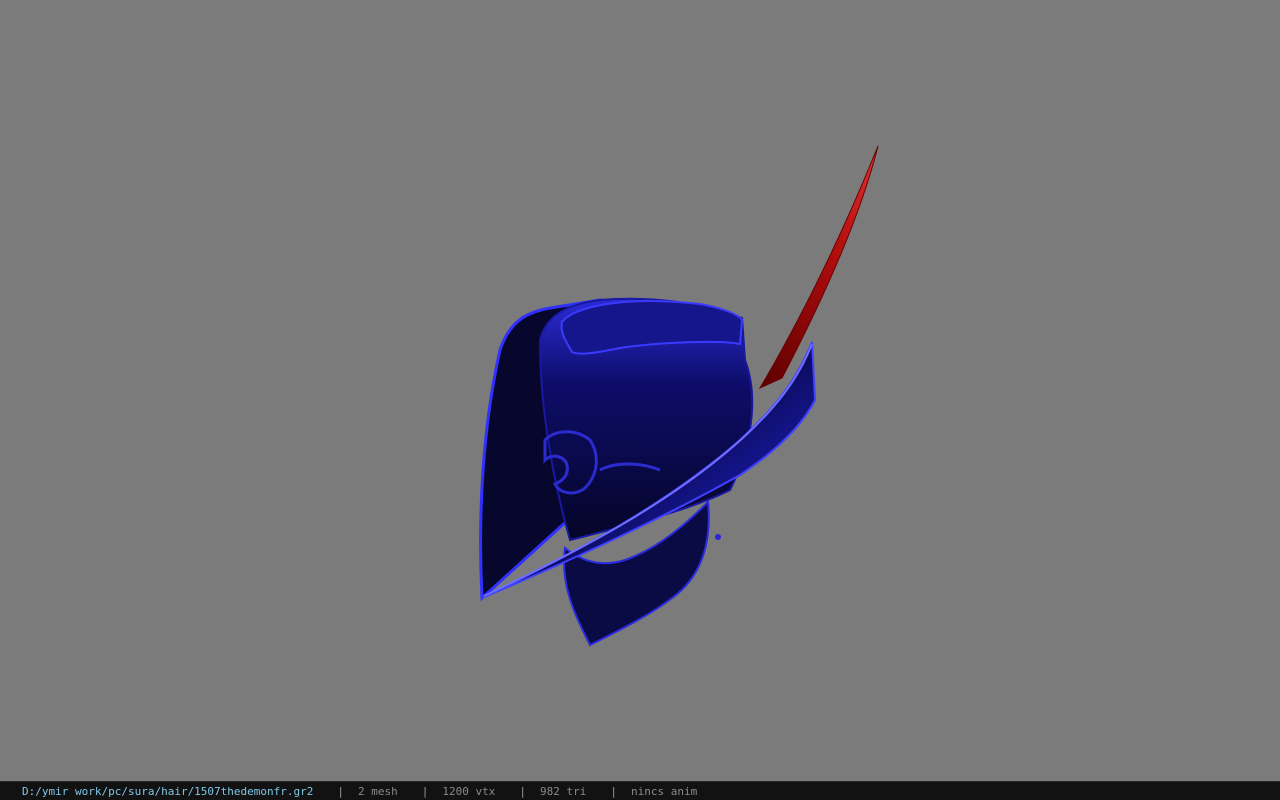 Image resolution: width=1280 pixels, height=800 pixels. What do you see at coordinates (469, 791) in the screenshot?
I see `vertex-count-label: 1200 vtx` at bounding box center [469, 791].